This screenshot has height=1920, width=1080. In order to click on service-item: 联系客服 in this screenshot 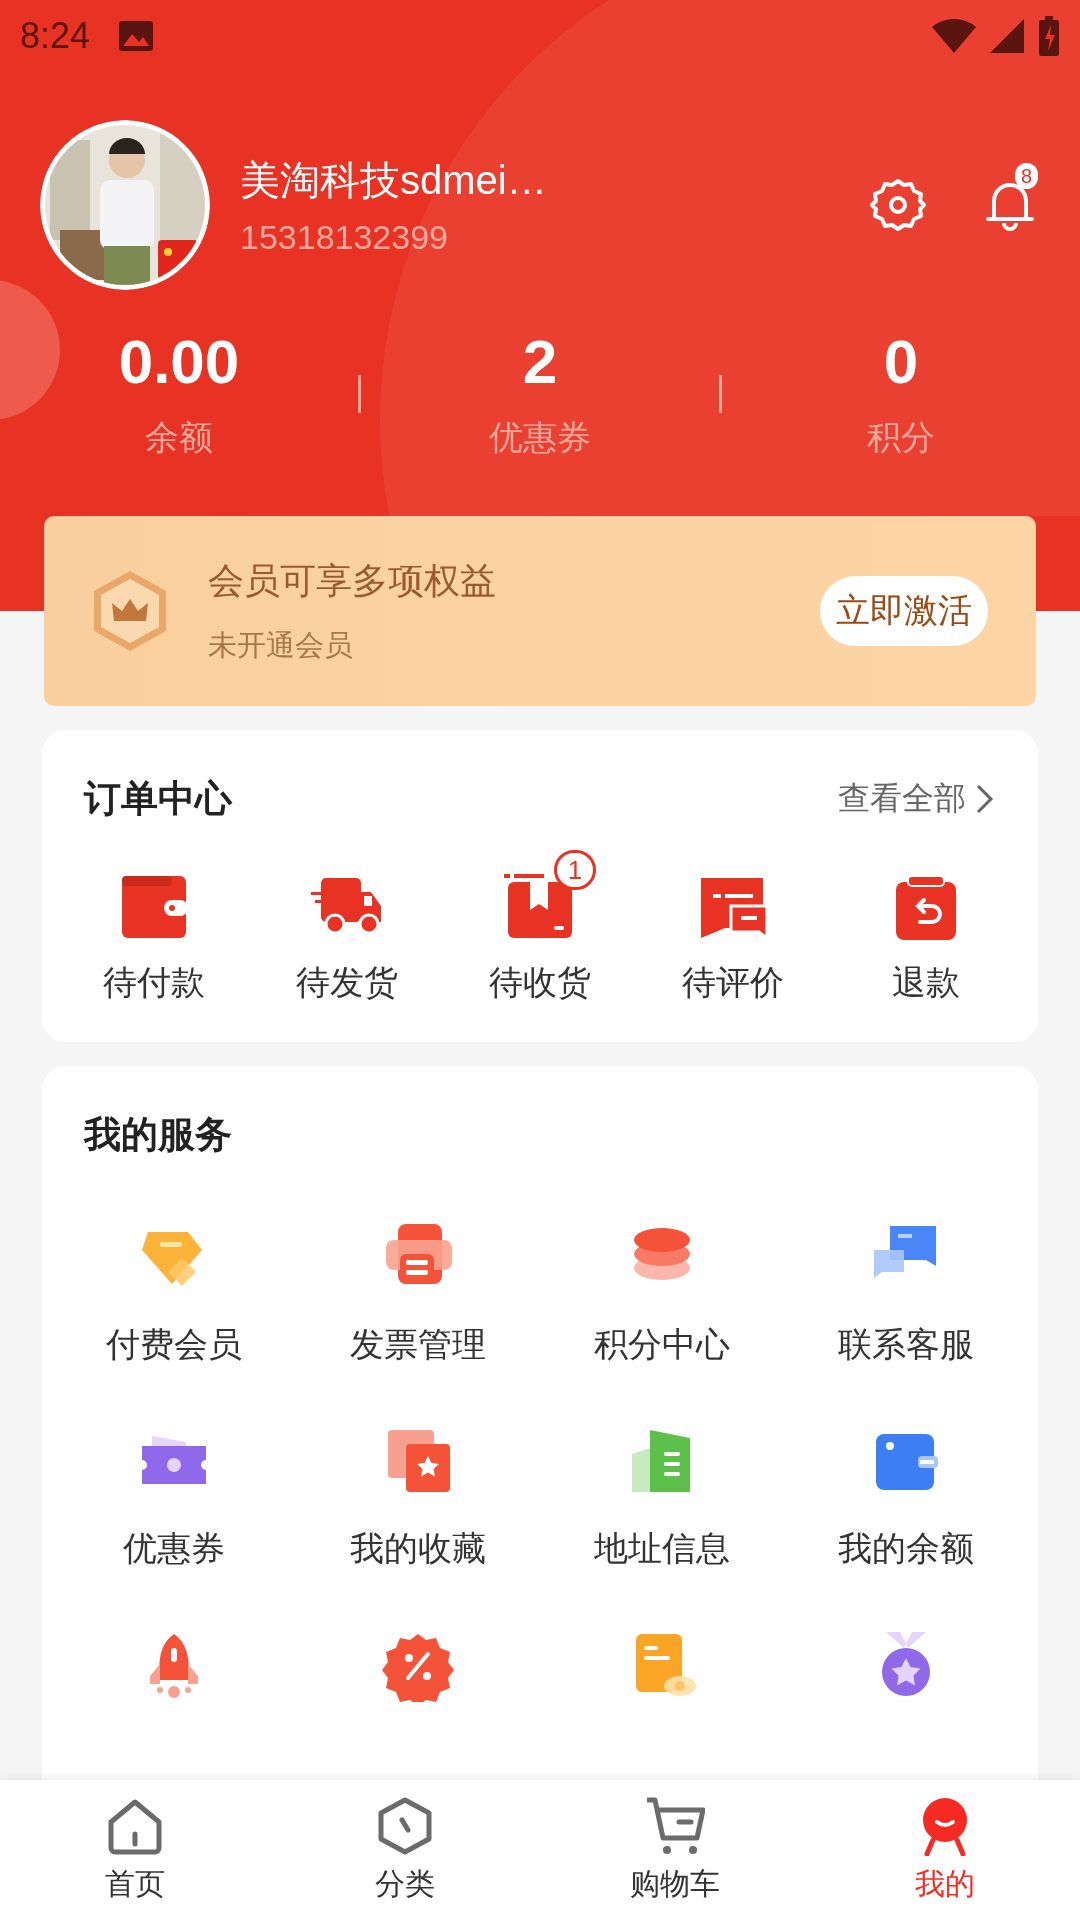, I will do `click(906, 1295)`.